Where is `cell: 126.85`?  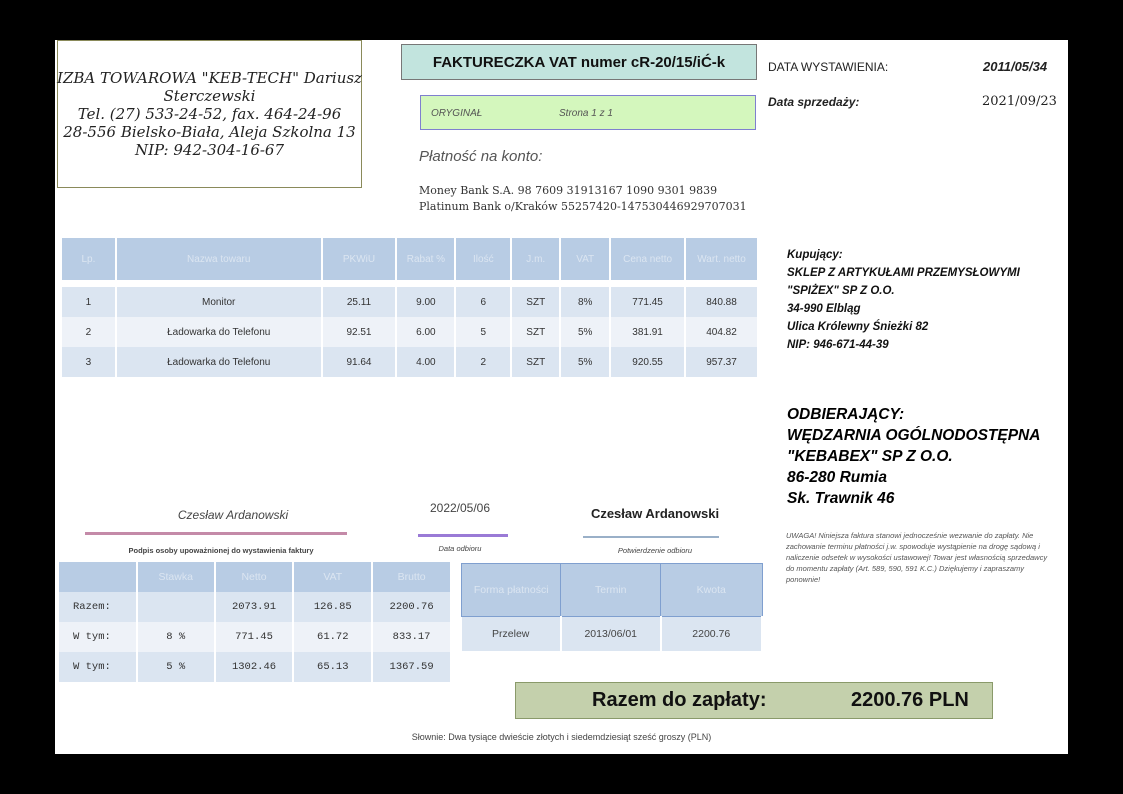 cell: 126.85 is located at coordinates (333, 607).